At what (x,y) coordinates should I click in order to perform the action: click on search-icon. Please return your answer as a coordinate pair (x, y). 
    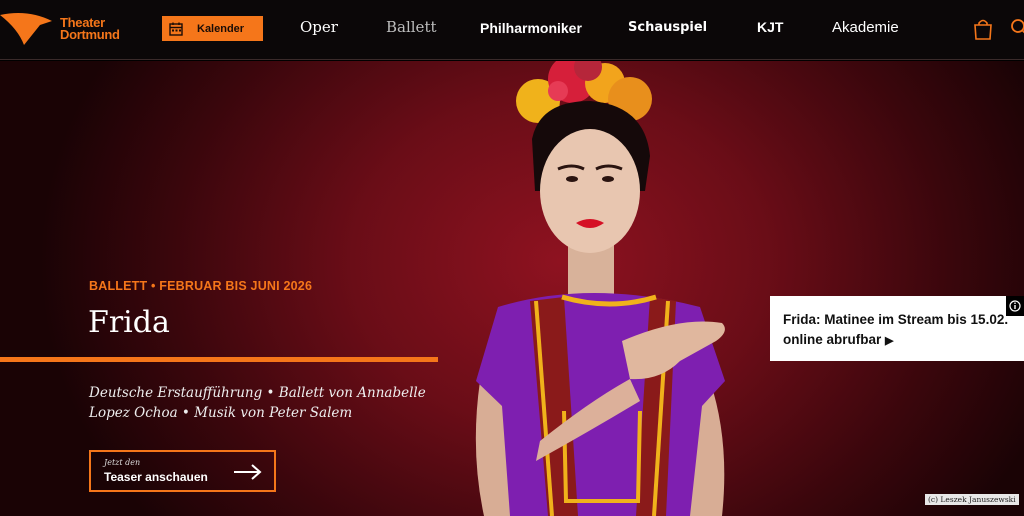
    Looking at the image, I should click on (1017, 28).